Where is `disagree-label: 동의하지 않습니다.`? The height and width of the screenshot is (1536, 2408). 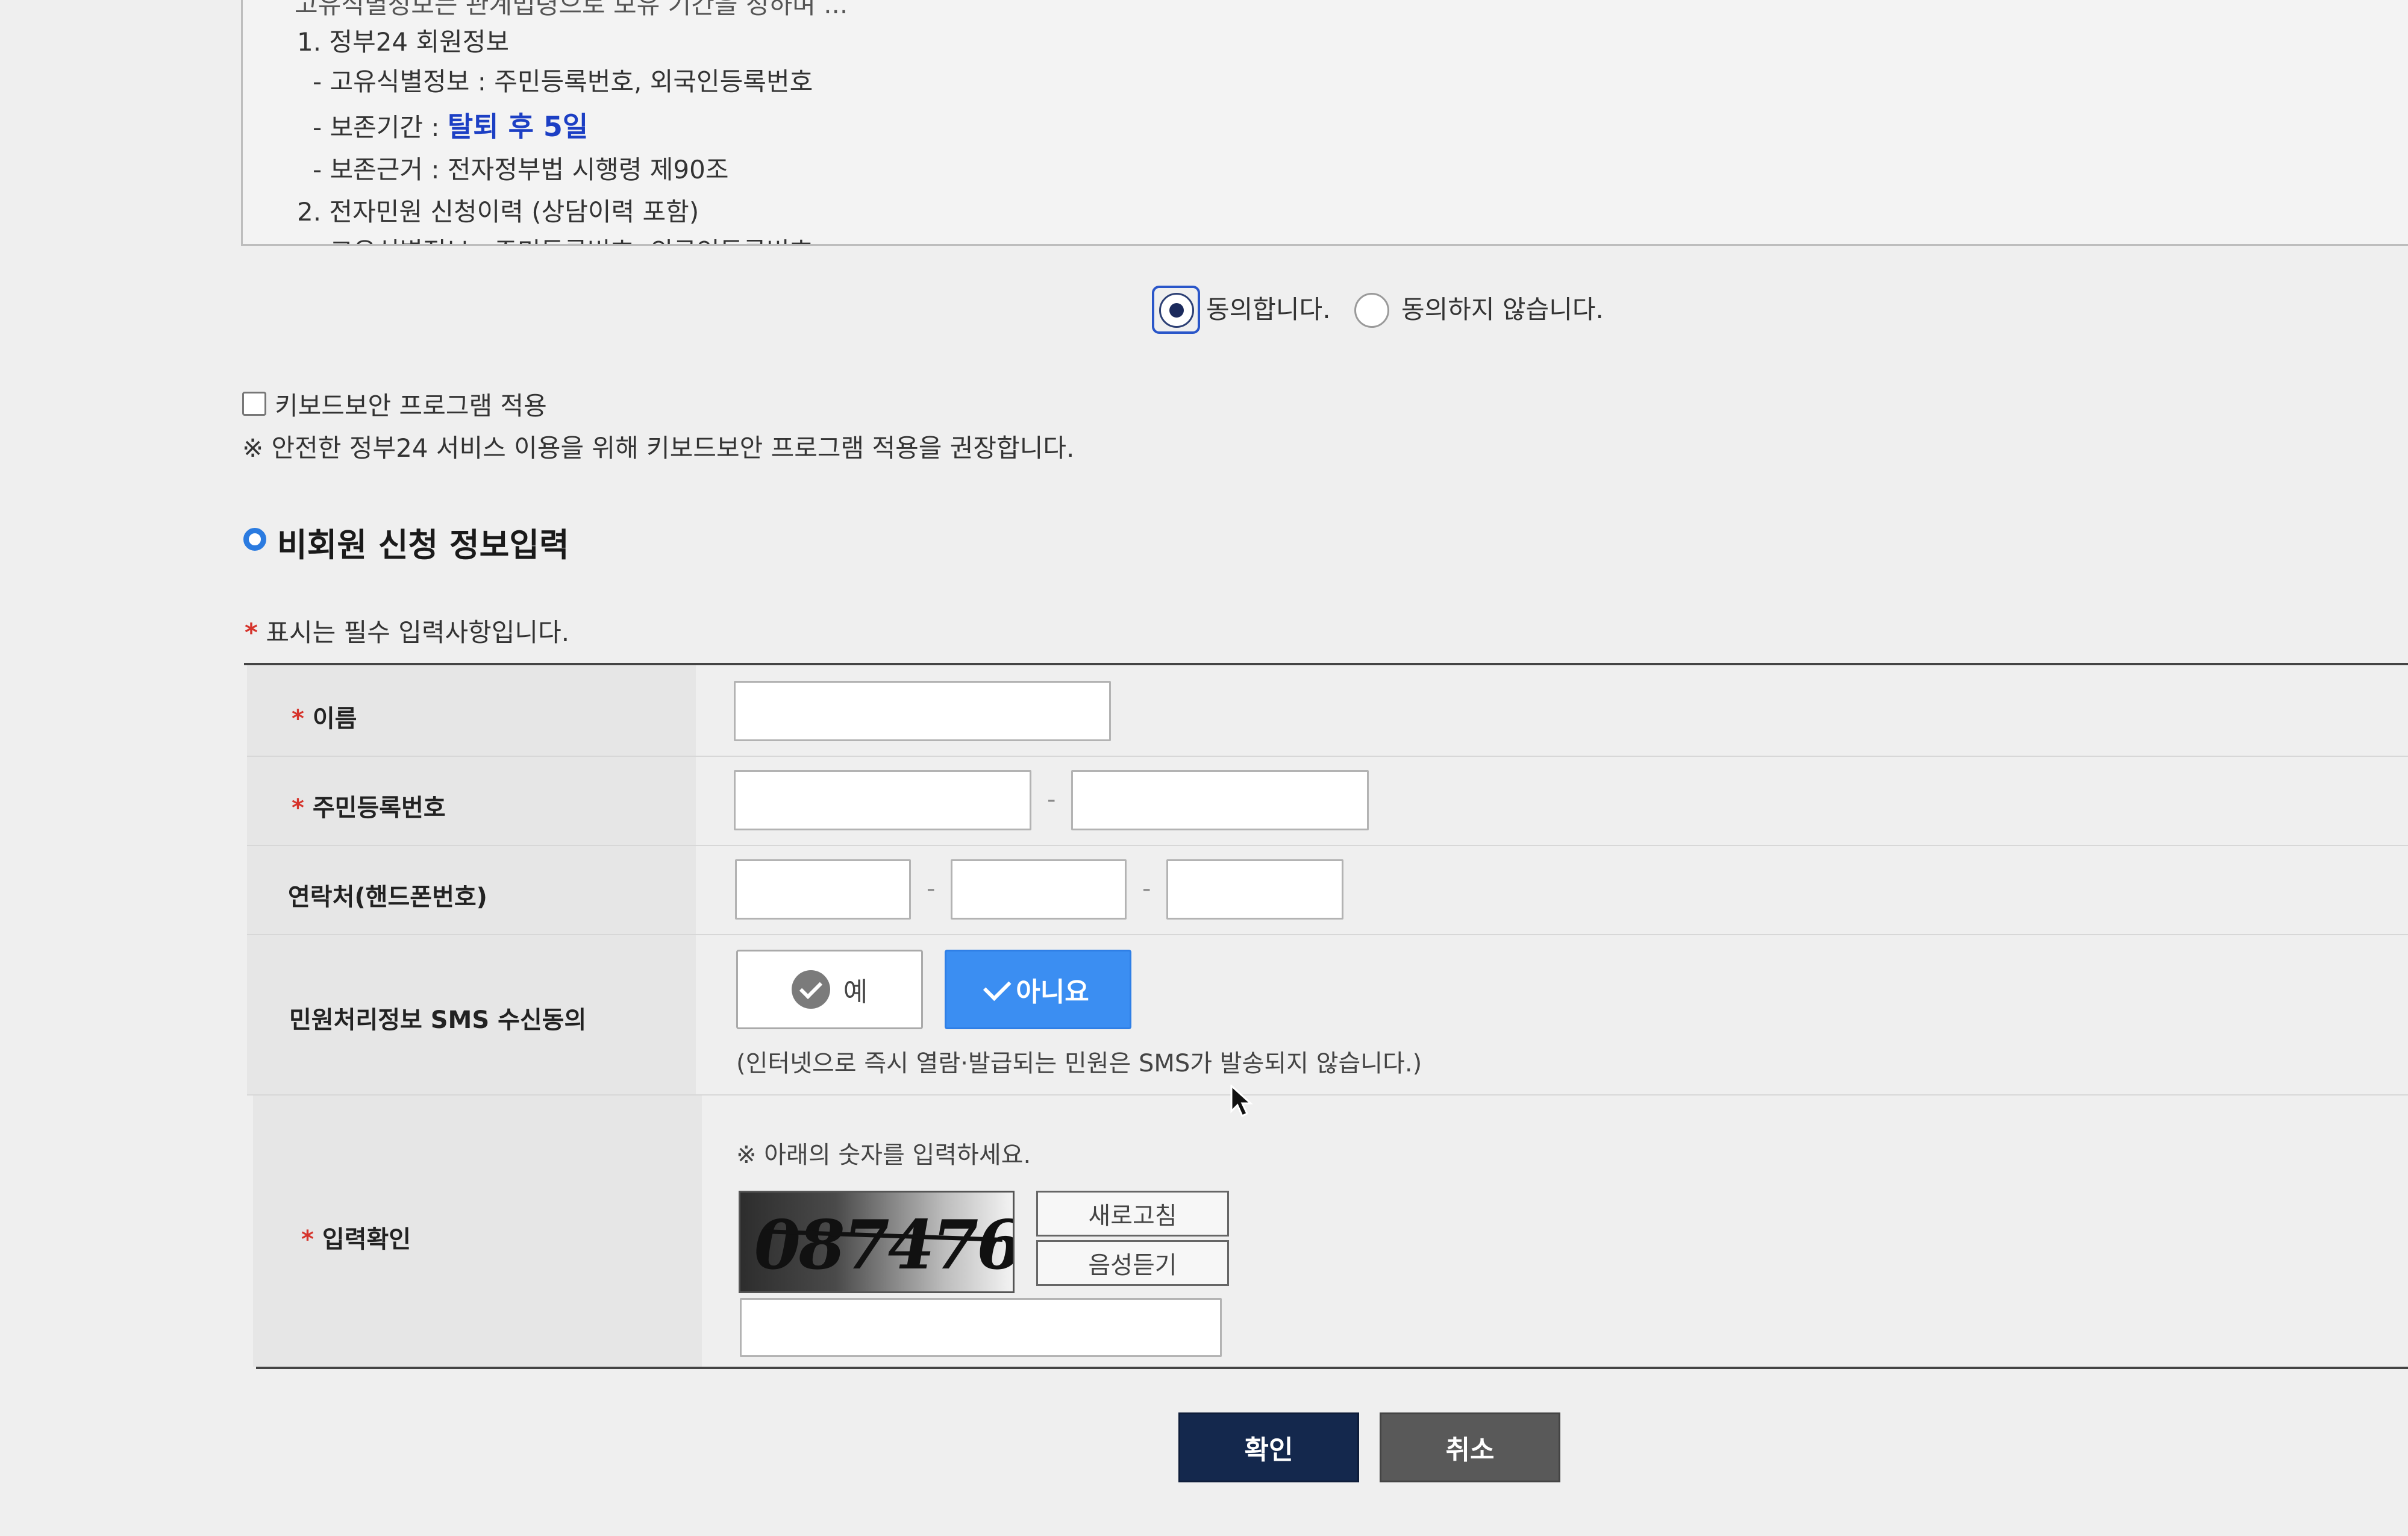 disagree-label: 동의하지 않습니다. is located at coordinates (1502, 307).